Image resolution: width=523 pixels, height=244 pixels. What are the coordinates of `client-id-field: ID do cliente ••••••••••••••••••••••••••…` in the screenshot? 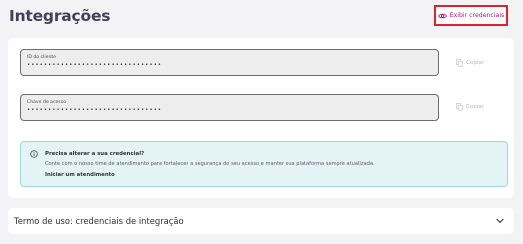 It's located at (229, 62).